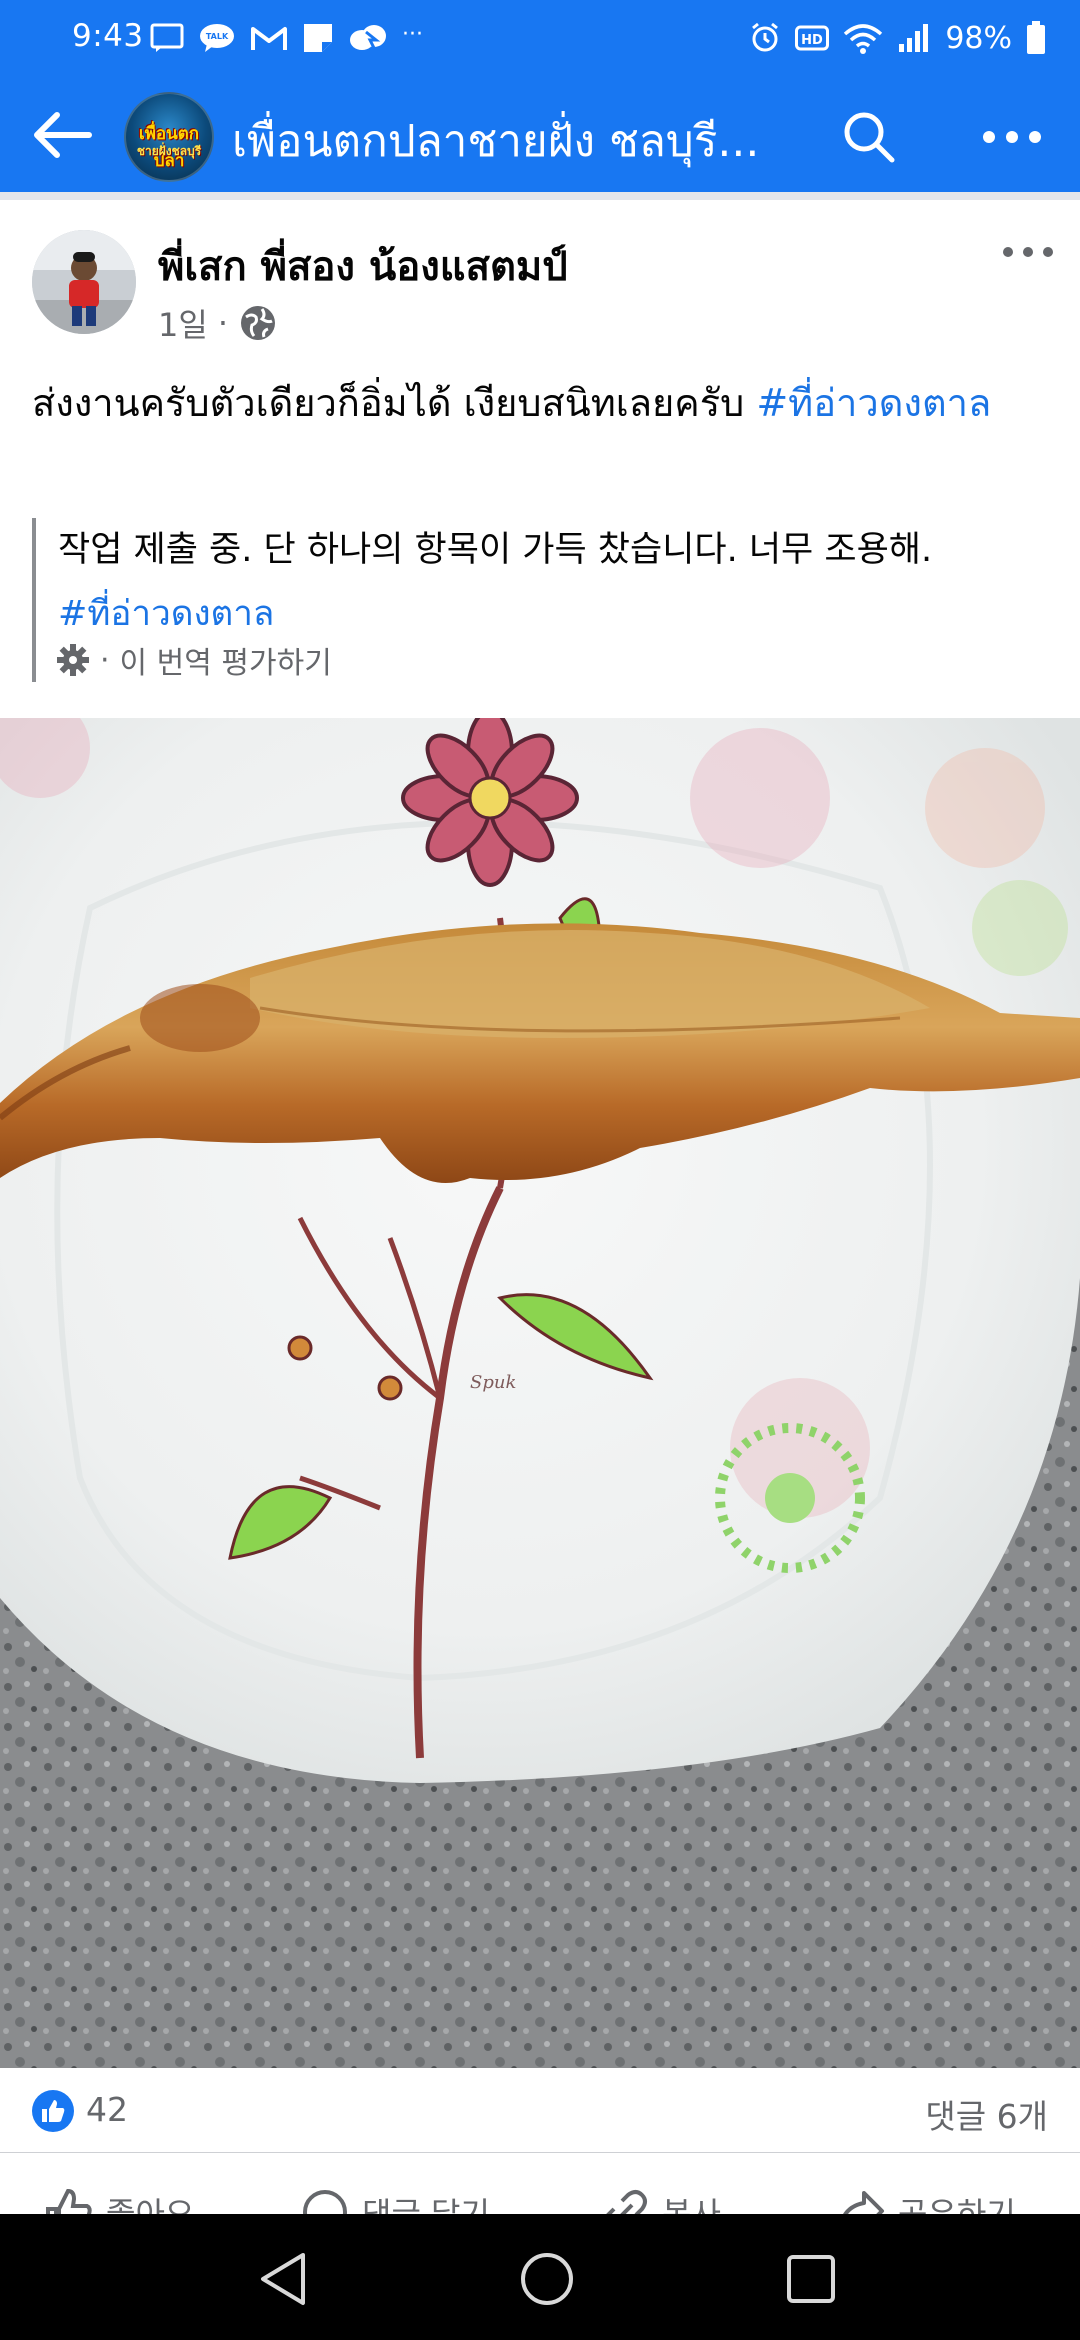 This screenshot has width=1080, height=2340. I want to click on system-icons: HD 98%, so click(897, 38).